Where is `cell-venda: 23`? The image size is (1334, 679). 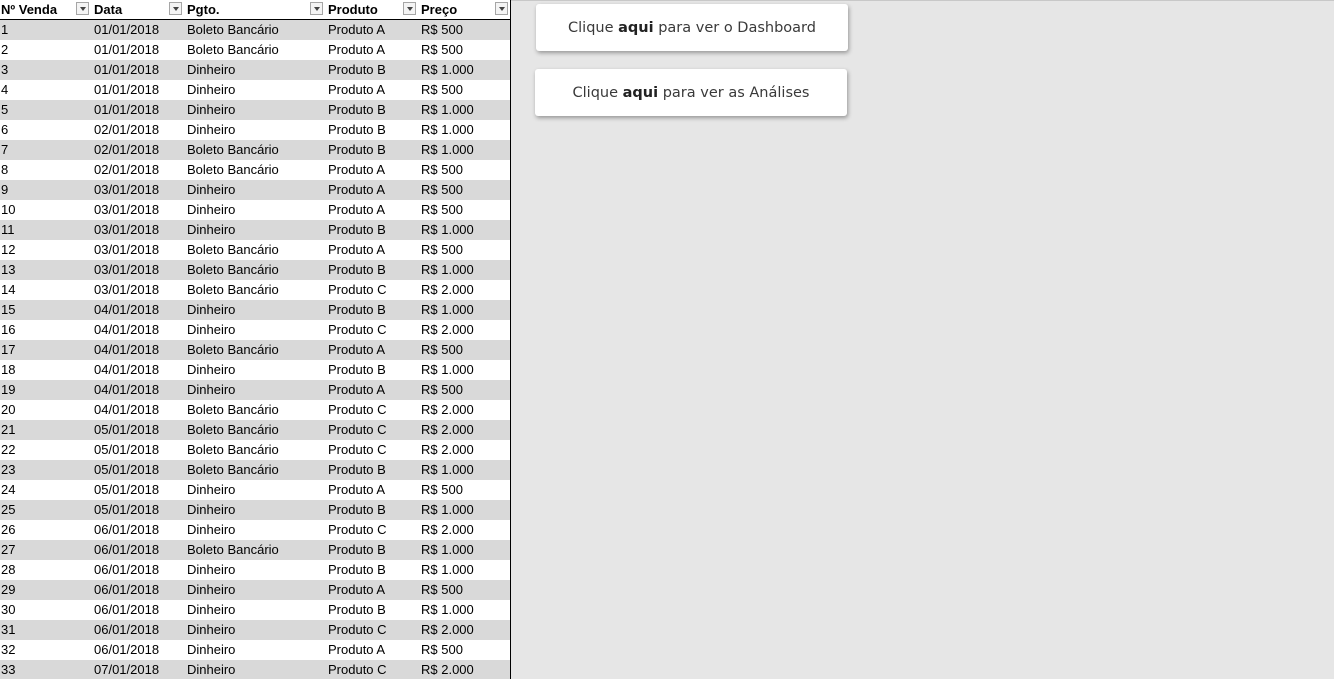
cell-venda: 23 is located at coordinates (45, 470).